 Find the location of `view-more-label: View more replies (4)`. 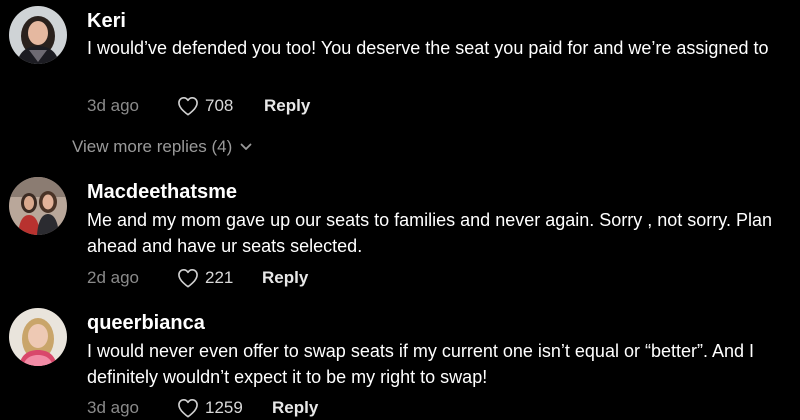

view-more-label: View more replies (4) is located at coordinates (152, 146).